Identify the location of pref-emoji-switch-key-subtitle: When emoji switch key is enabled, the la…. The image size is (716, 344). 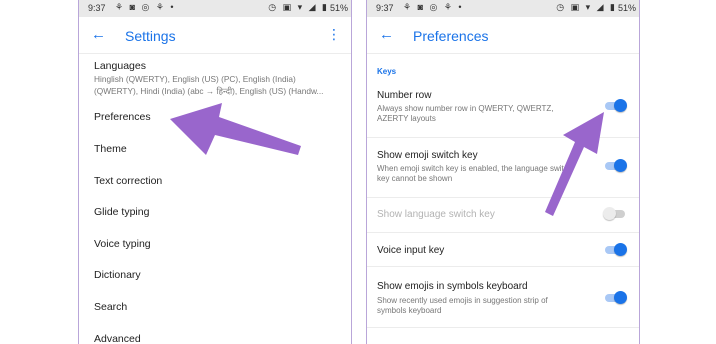
(475, 173).